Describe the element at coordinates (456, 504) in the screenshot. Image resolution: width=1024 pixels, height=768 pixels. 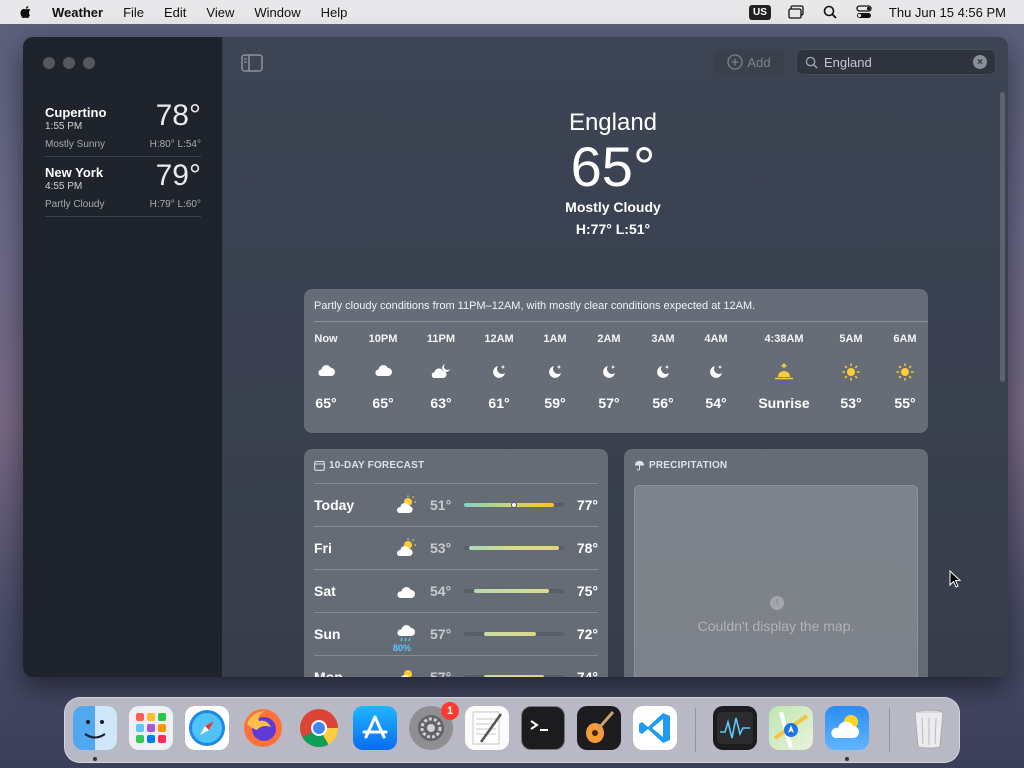
I see `forecast-row: Today 51° 77°` at that location.